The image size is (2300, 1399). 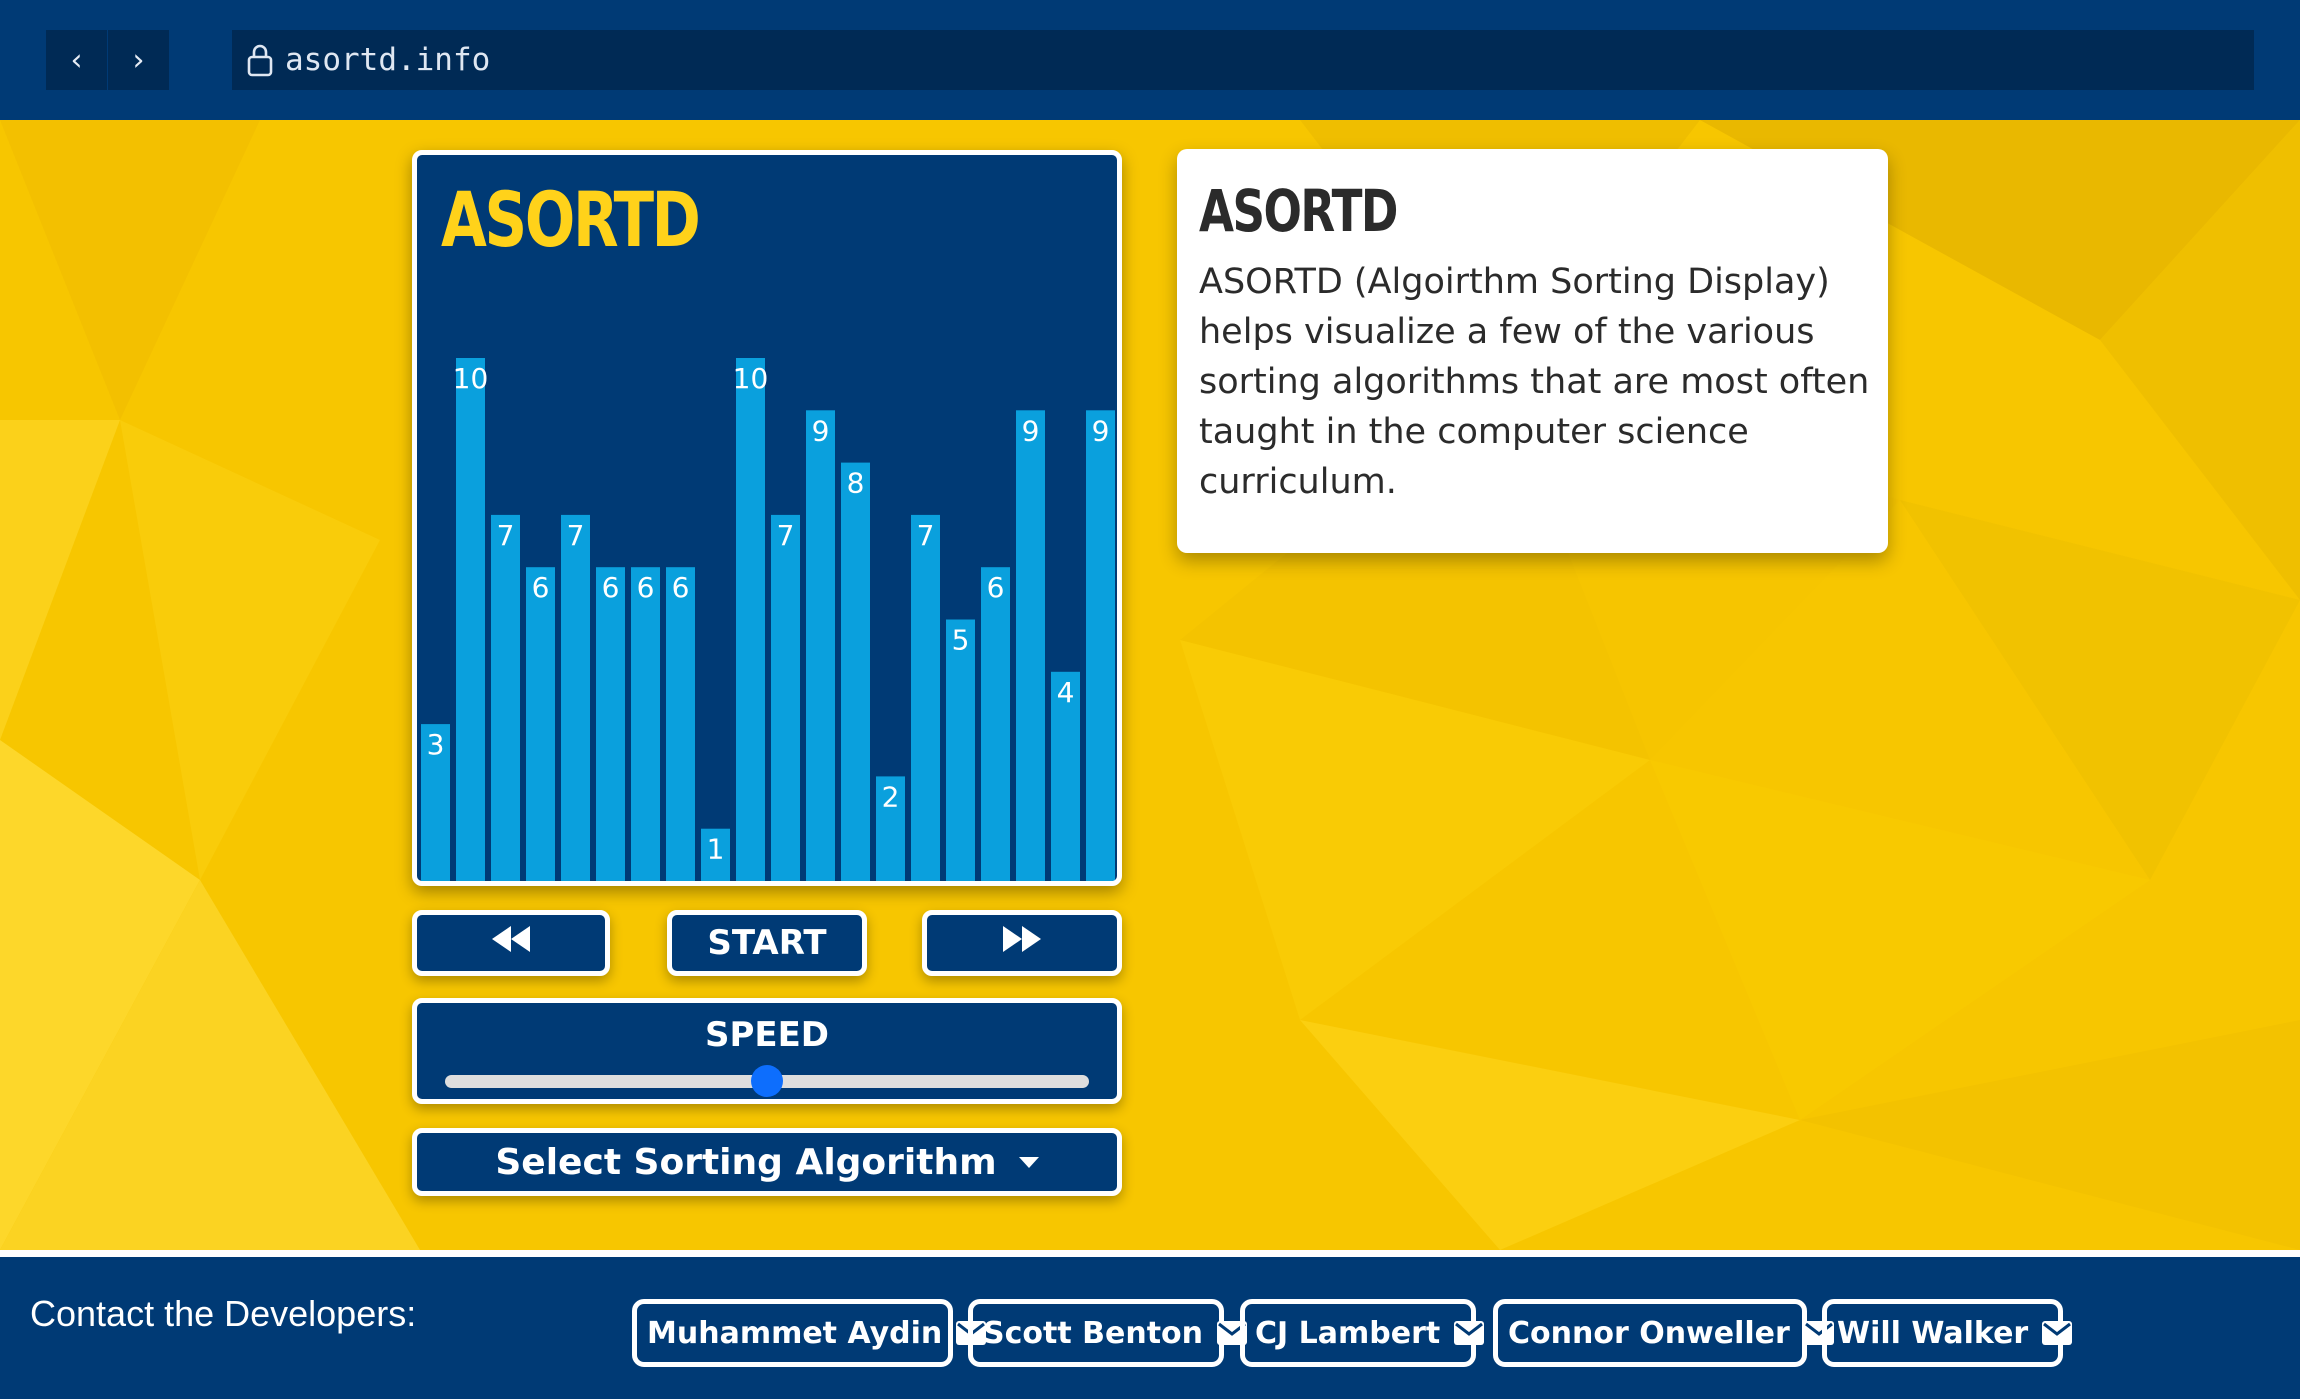 What do you see at coordinates (1243, 60) in the screenshot?
I see `address-bar: asortd.info` at bounding box center [1243, 60].